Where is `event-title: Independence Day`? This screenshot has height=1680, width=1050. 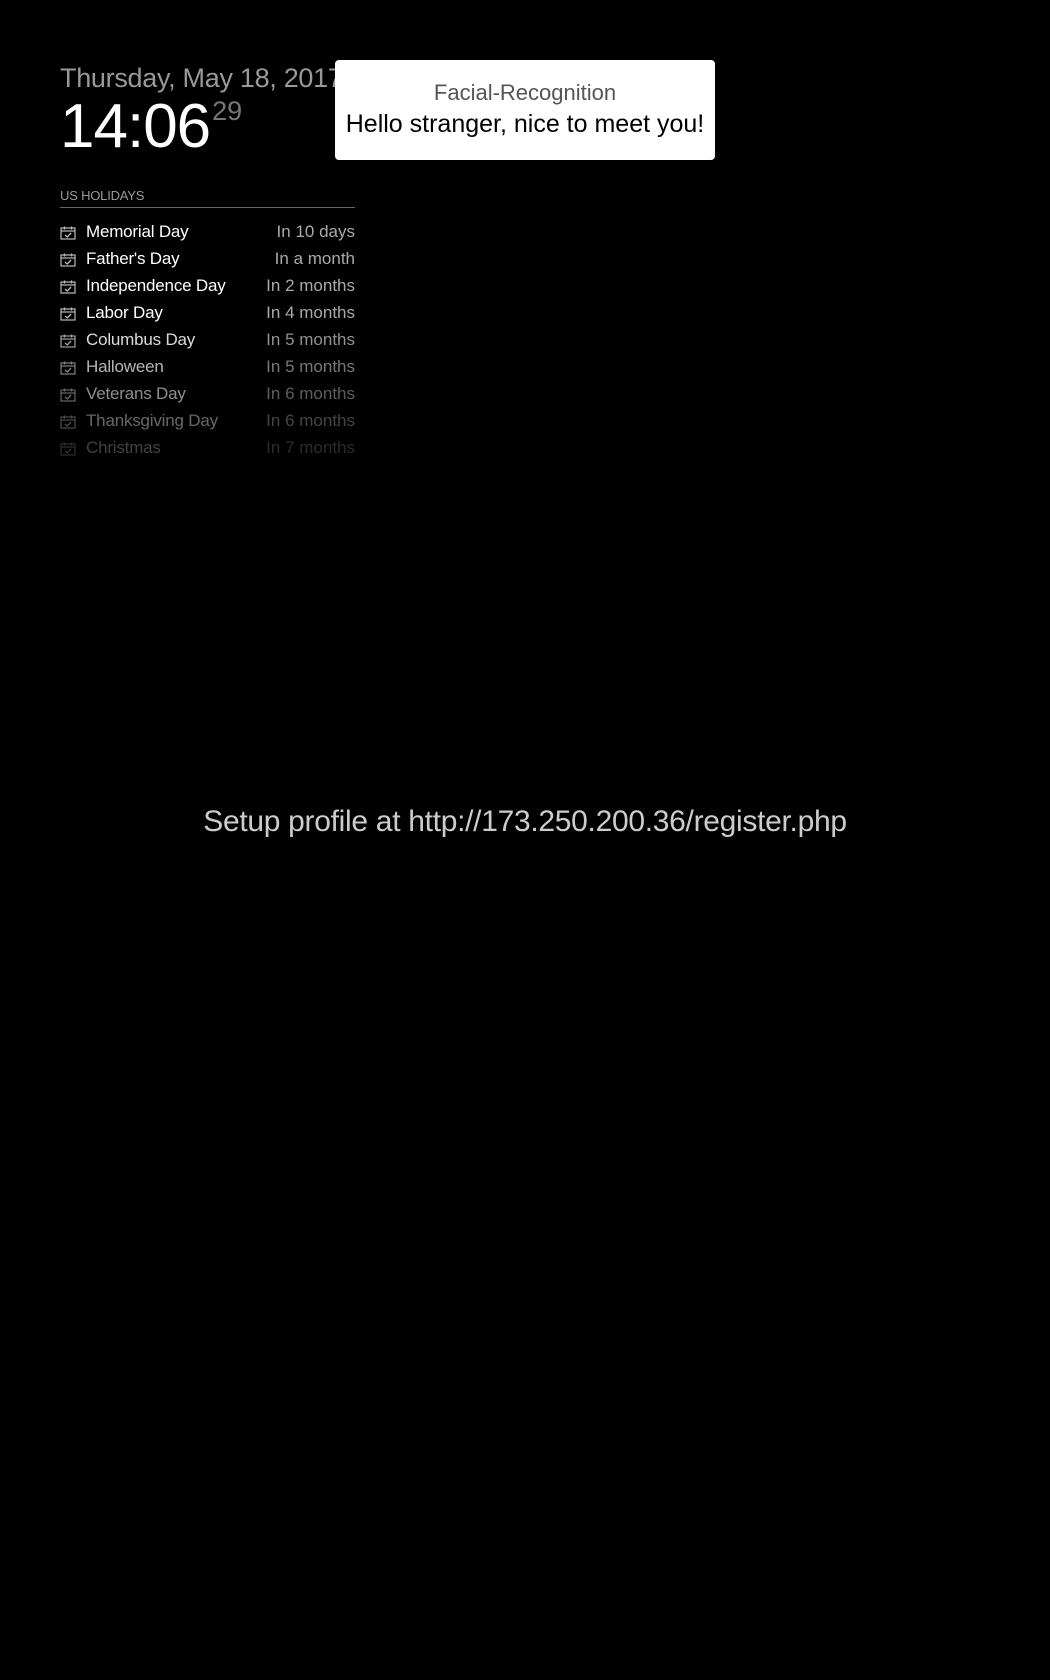 event-title: Independence Day is located at coordinates (156, 285).